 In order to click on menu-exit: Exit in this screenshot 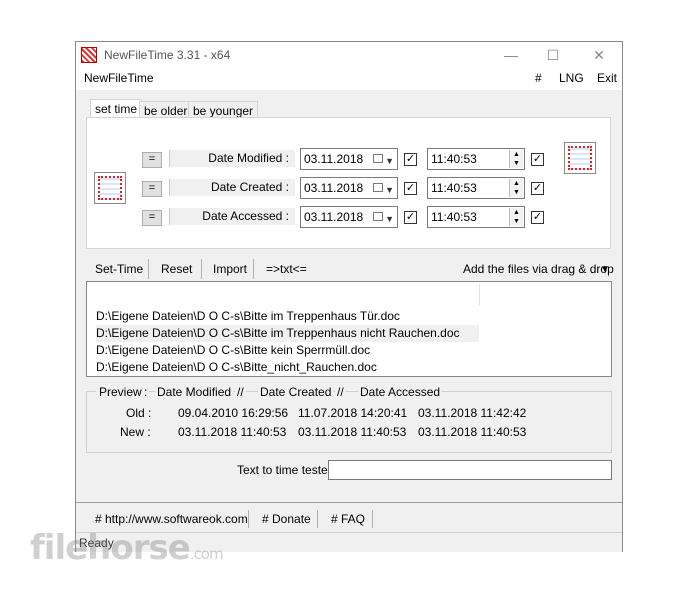, I will do `click(607, 78)`.